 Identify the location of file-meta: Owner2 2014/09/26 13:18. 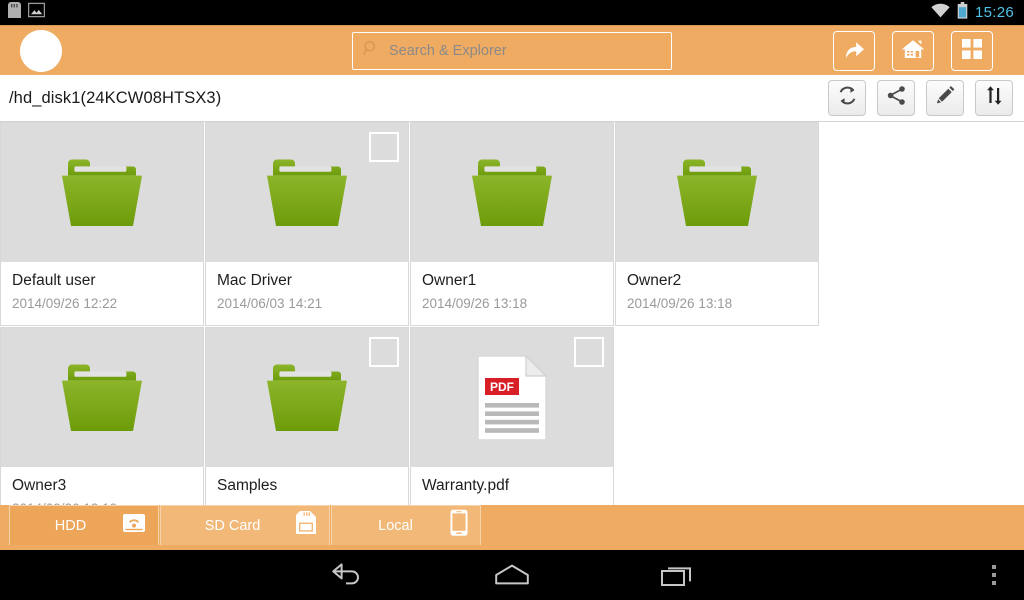
(717, 293).